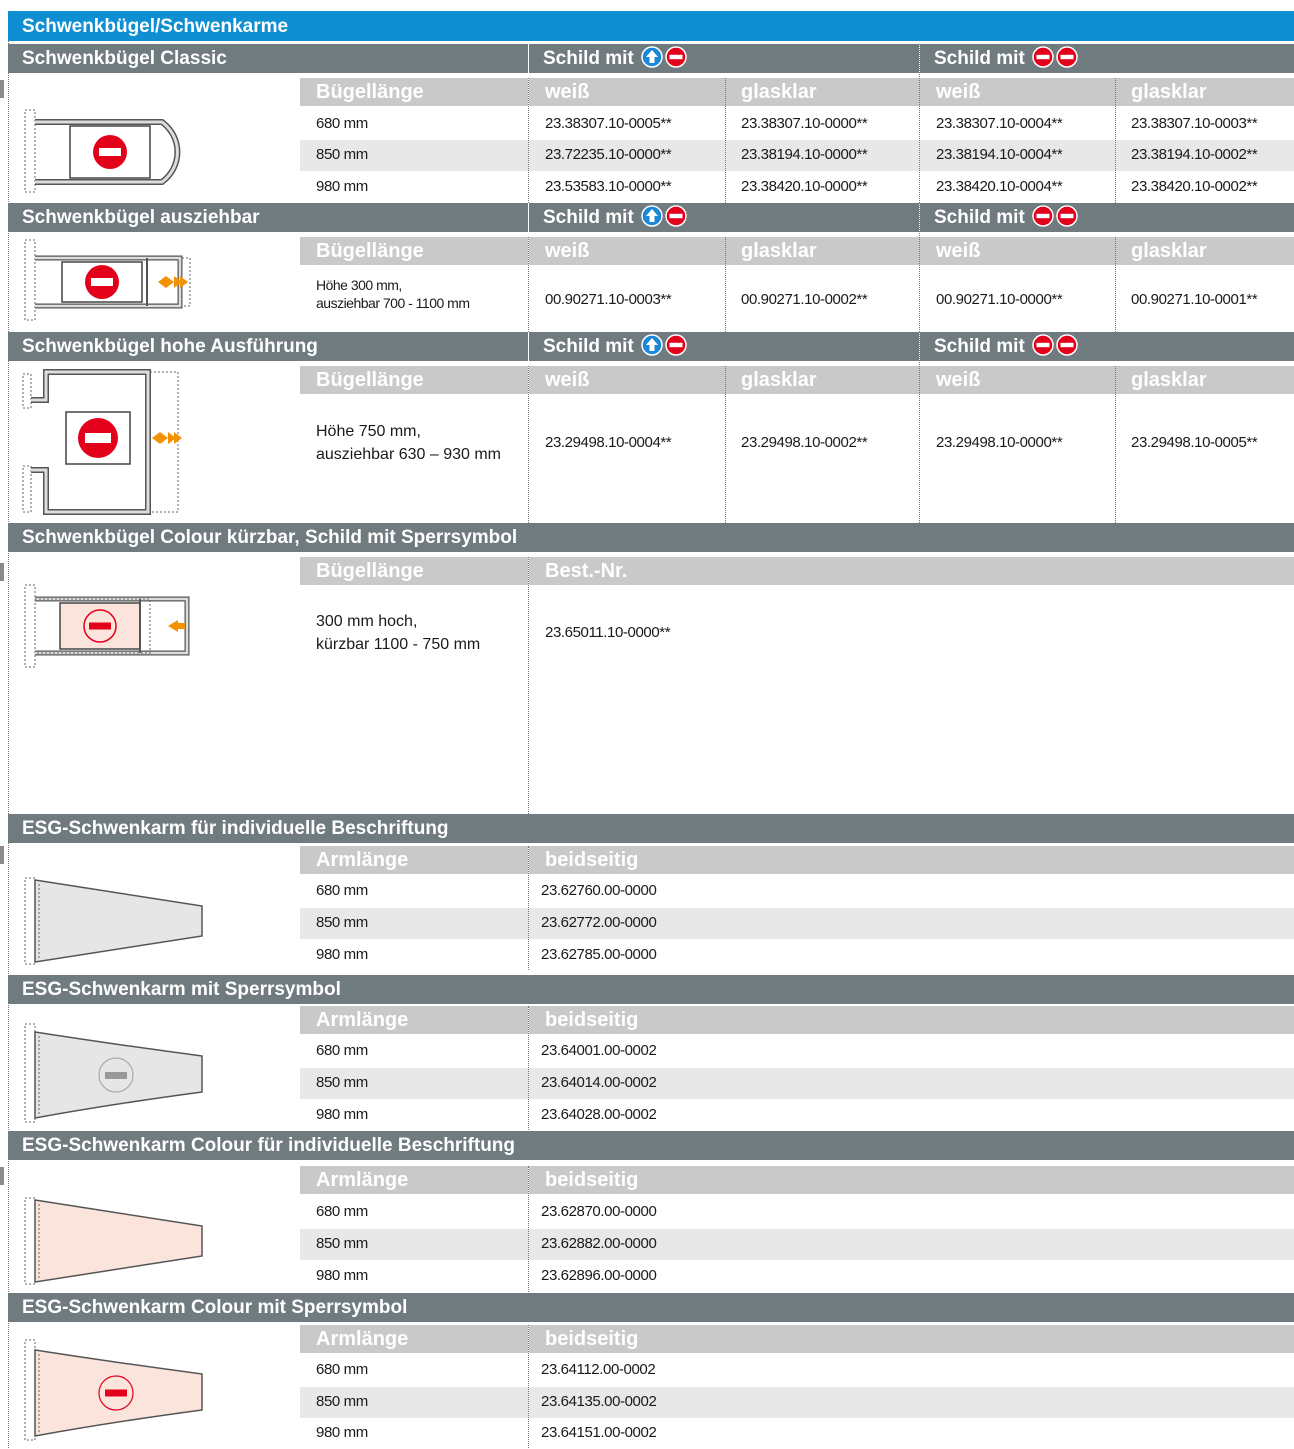 Image resolution: width=1294 pixels, height=1449 pixels. What do you see at coordinates (408, 454) in the screenshot?
I see `length-line: ausziehbar 630 – 930 mm` at bounding box center [408, 454].